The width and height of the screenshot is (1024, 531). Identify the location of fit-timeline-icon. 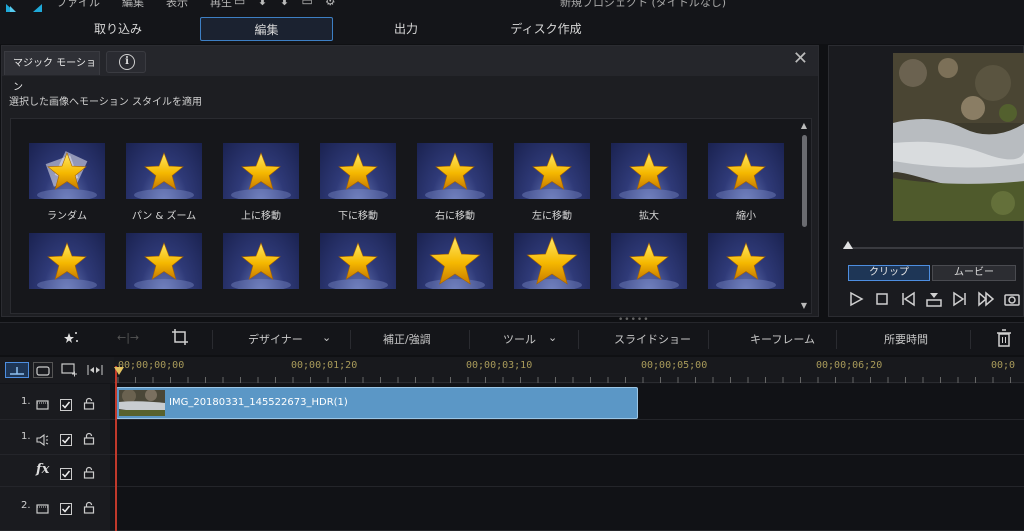
(95, 372).